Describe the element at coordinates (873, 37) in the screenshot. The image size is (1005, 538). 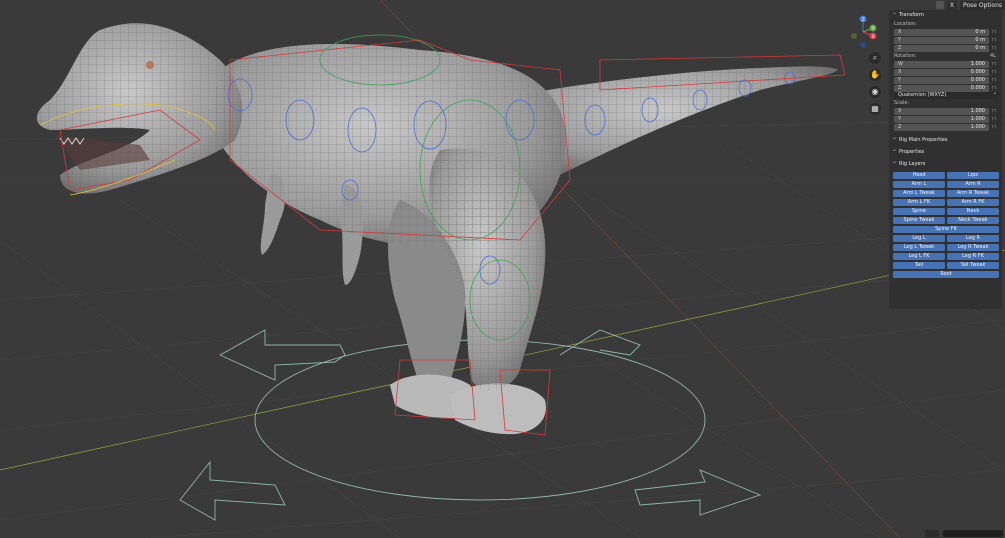
I see `gizmo-x-label: X` at that location.